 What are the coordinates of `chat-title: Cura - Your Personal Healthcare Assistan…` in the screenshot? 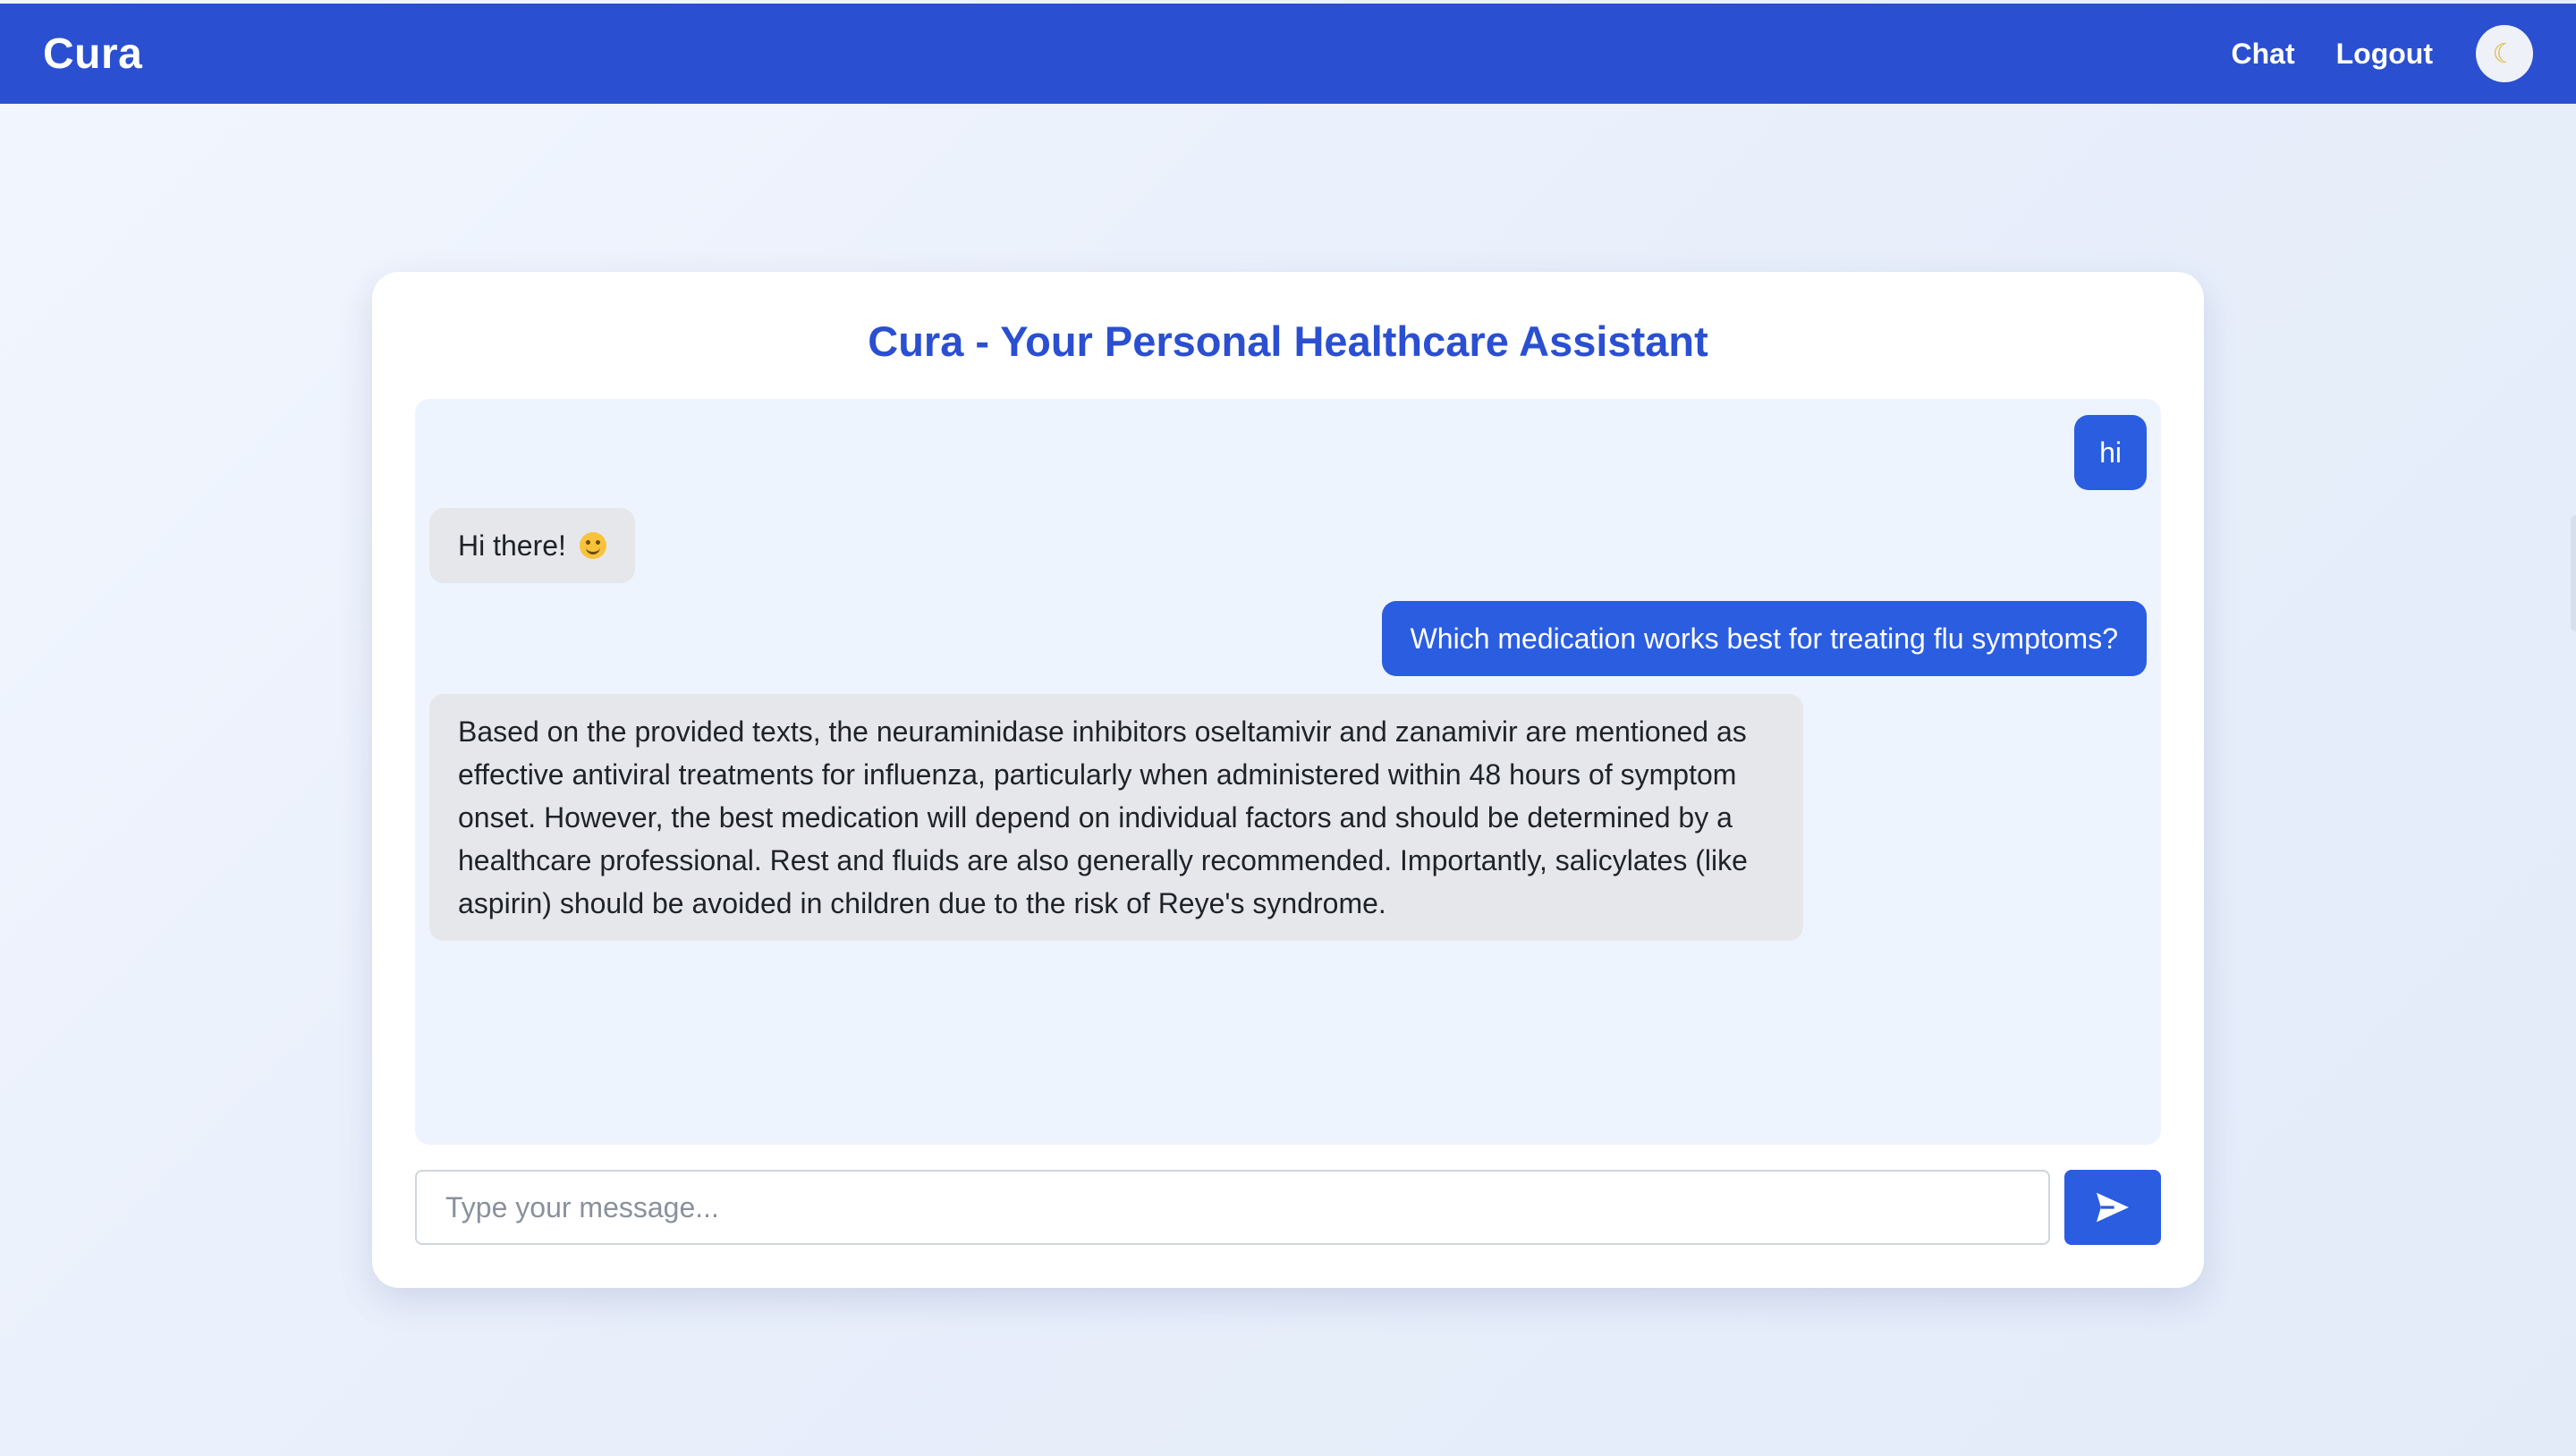 It's located at (1288, 341).